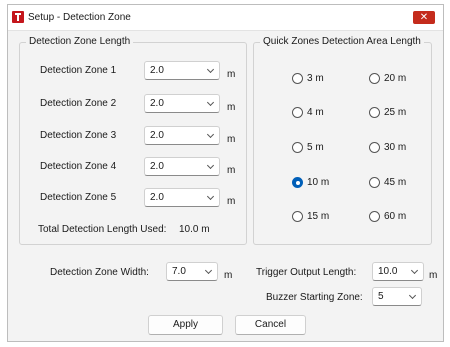  What do you see at coordinates (395, 147) in the screenshot?
I see `quick-zone-label-30m: 30 m` at bounding box center [395, 147].